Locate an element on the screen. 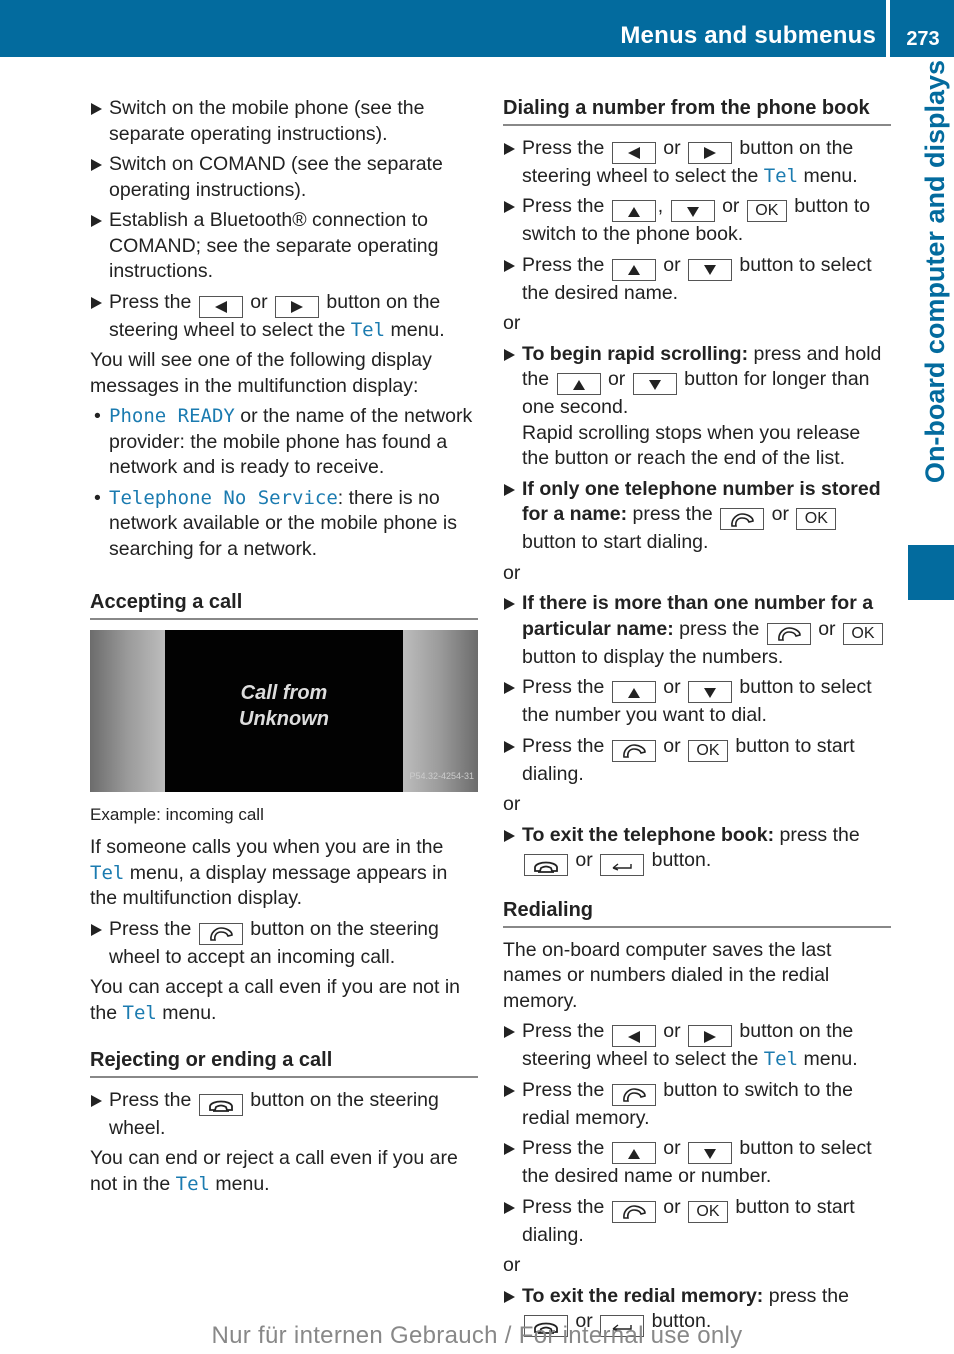 The height and width of the screenshot is (1354, 954). heading-redialing: Redialing is located at coordinates (697, 913).